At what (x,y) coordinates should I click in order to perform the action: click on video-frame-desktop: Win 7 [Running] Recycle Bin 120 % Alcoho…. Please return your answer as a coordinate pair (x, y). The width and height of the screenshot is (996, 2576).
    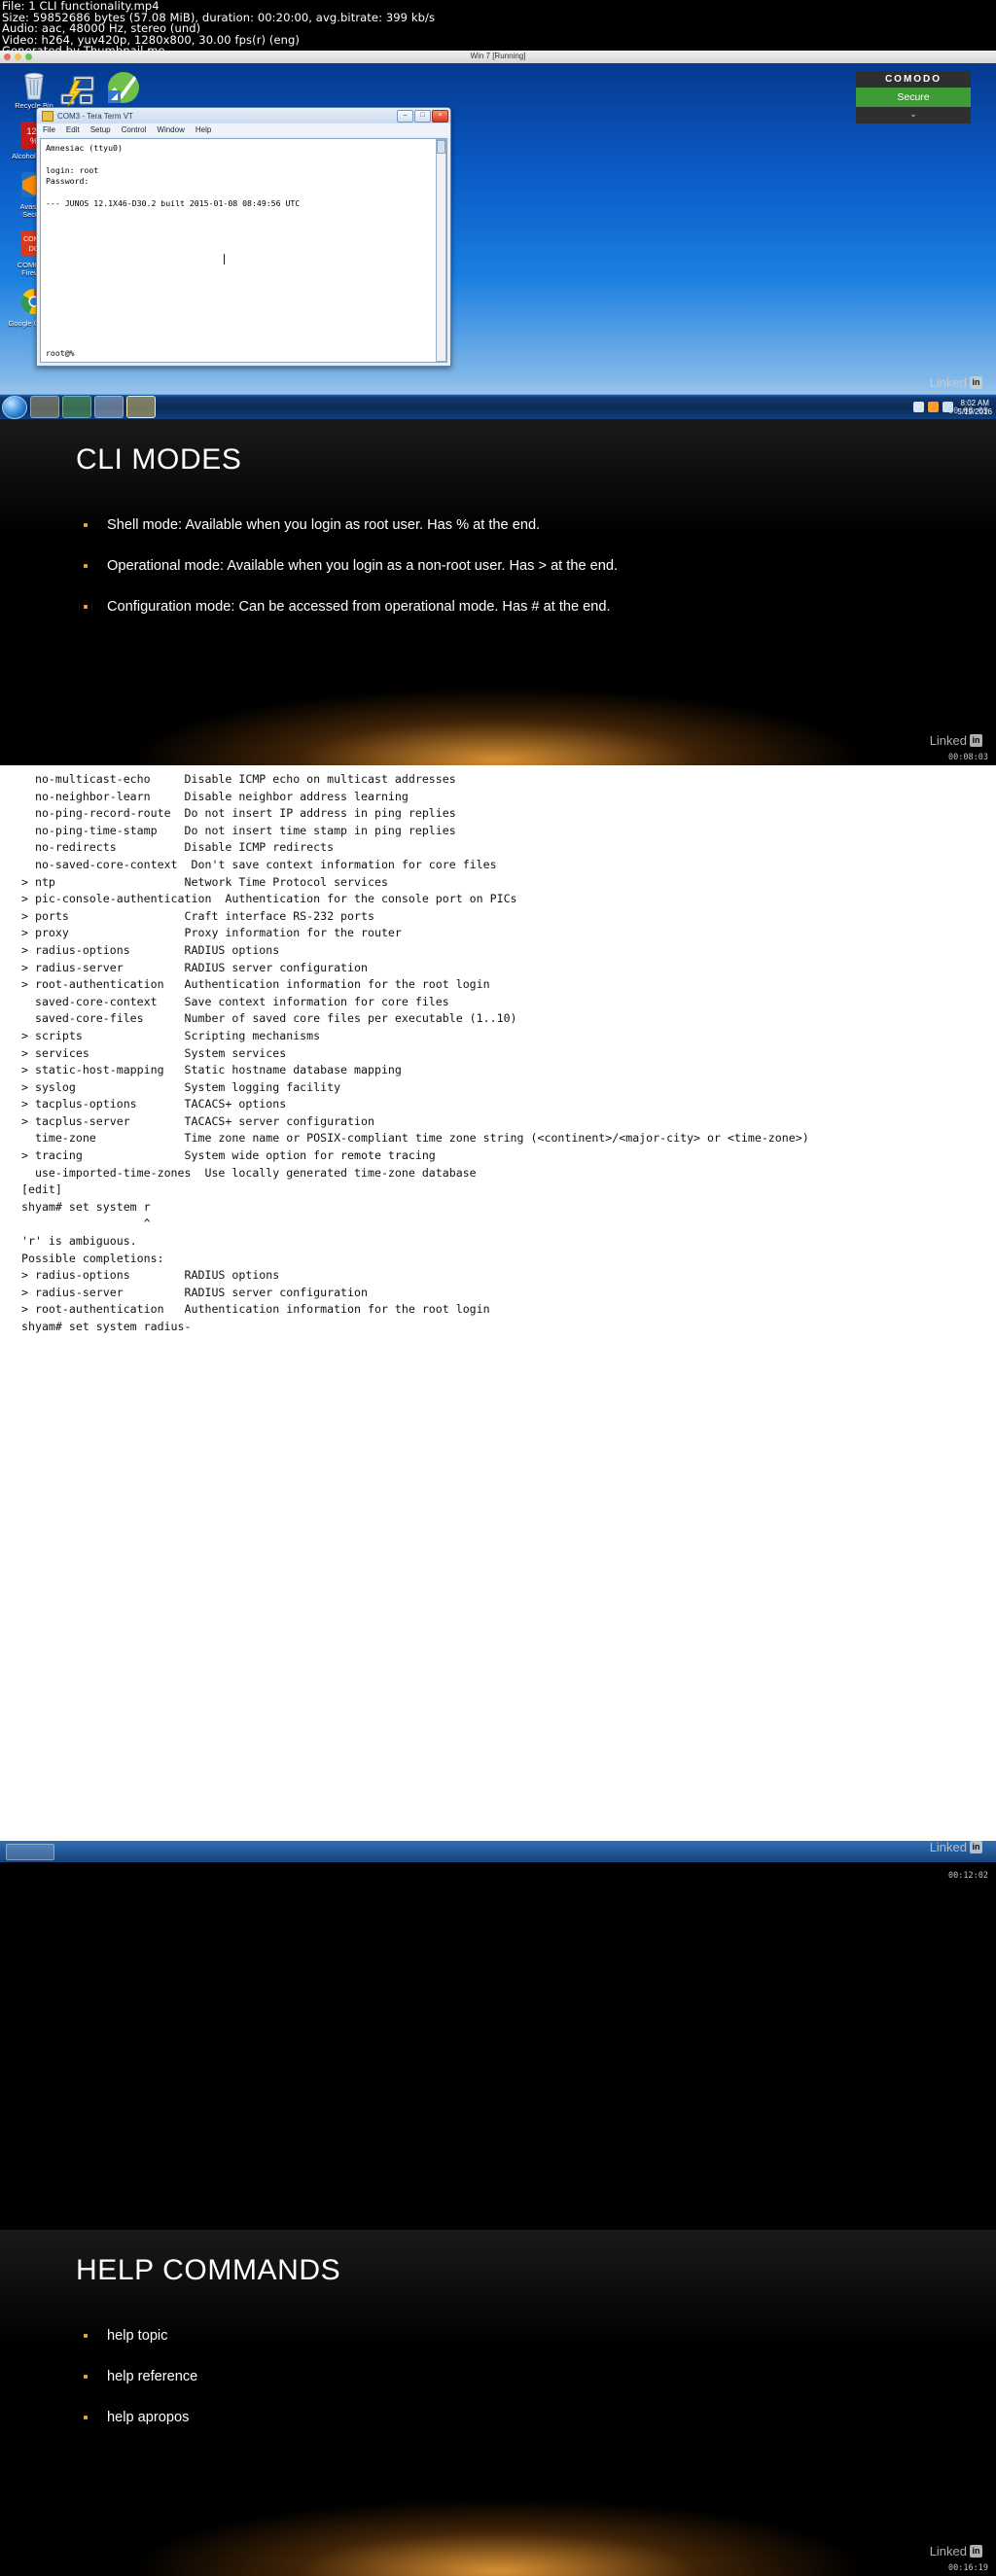
    Looking at the image, I should click on (498, 235).